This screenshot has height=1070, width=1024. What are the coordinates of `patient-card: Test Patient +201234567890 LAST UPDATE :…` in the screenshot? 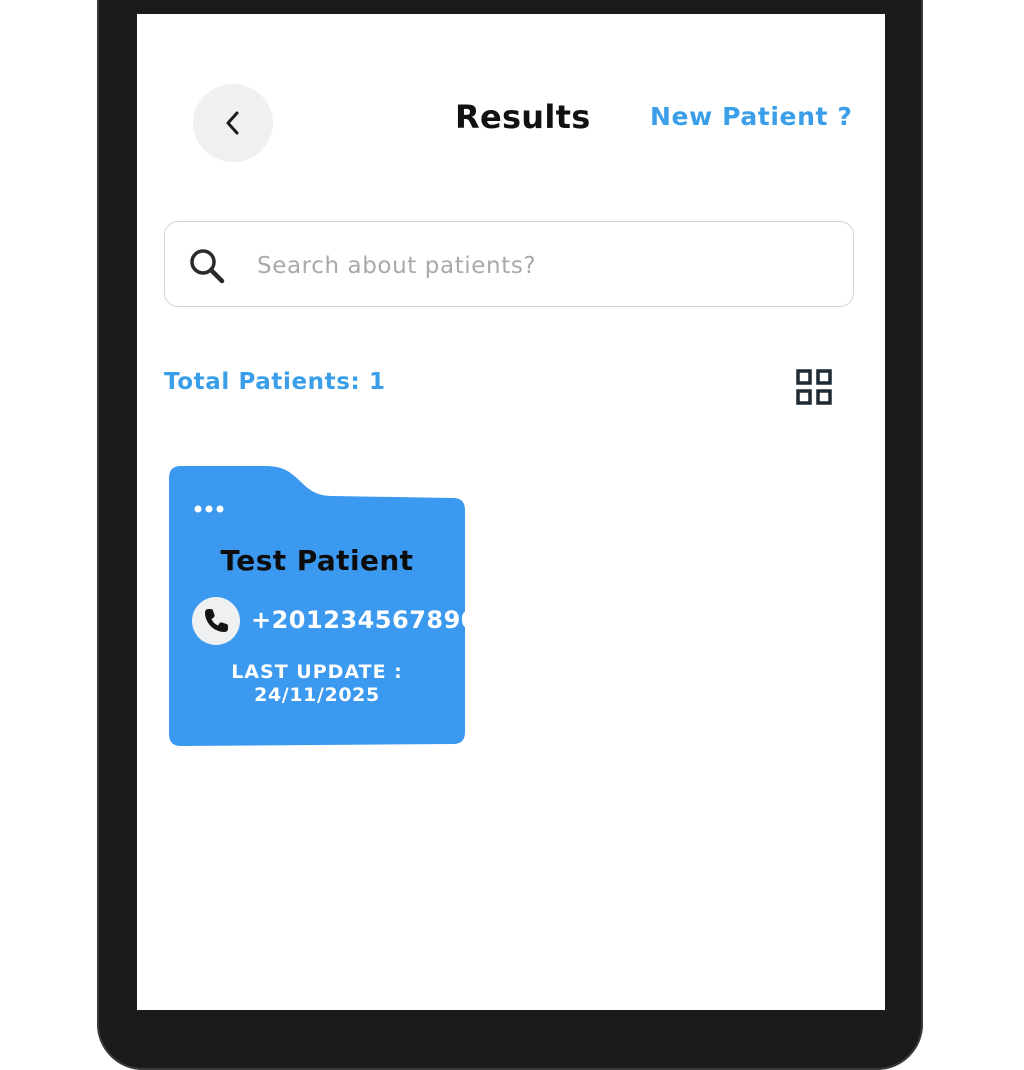 It's located at (323, 606).